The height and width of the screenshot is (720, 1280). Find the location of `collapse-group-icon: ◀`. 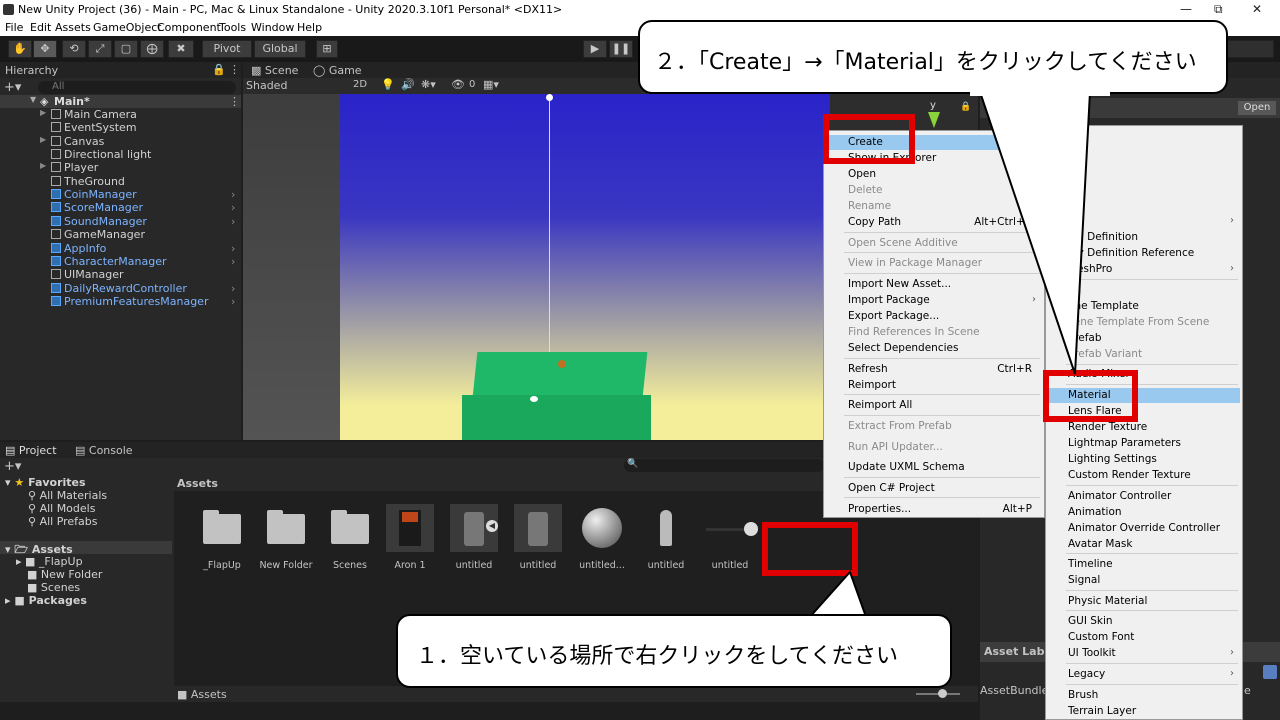

collapse-group-icon: ◀ is located at coordinates (492, 526).